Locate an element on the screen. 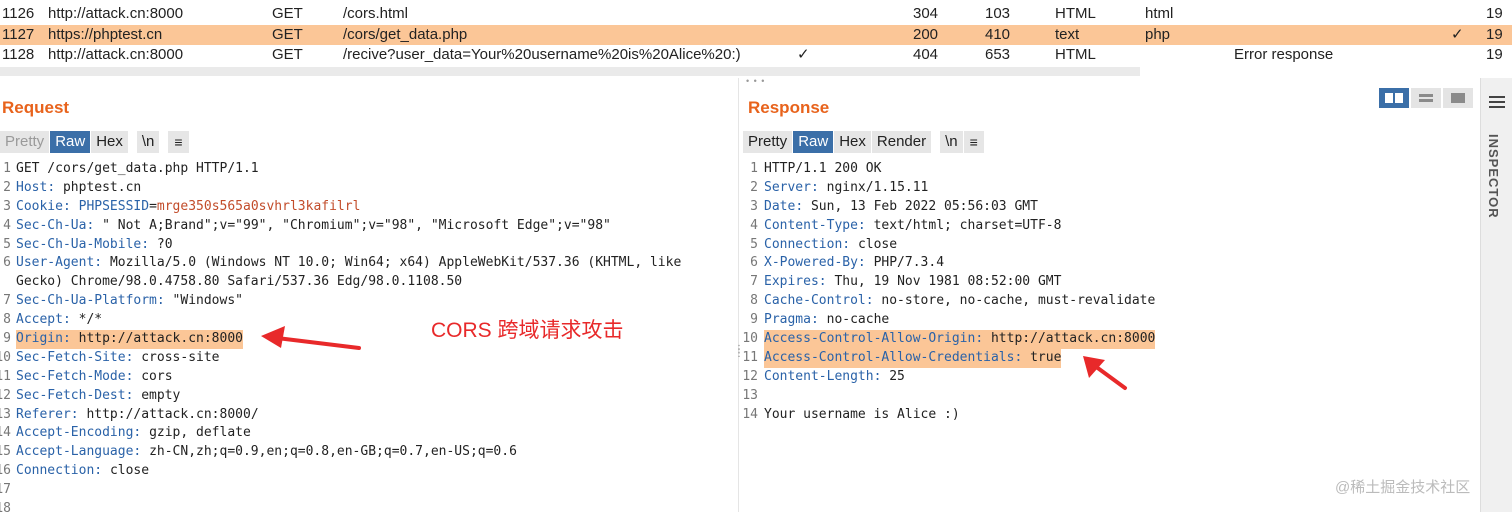 The width and height of the screenshot is (1512, 512). inspector-sidebar: INSPECTOR is located at coordinates (1496, 295).